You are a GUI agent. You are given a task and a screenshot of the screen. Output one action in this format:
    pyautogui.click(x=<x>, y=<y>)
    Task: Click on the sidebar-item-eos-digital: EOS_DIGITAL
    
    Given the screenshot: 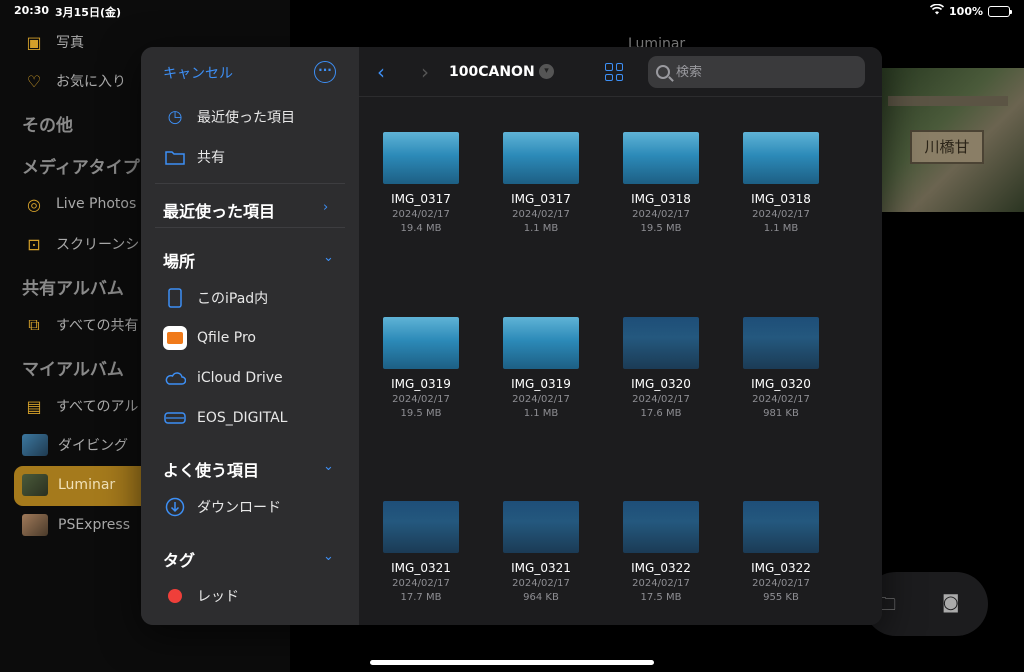 What is the action you would take?
    pyautogui.click(x=225, y=418)
    